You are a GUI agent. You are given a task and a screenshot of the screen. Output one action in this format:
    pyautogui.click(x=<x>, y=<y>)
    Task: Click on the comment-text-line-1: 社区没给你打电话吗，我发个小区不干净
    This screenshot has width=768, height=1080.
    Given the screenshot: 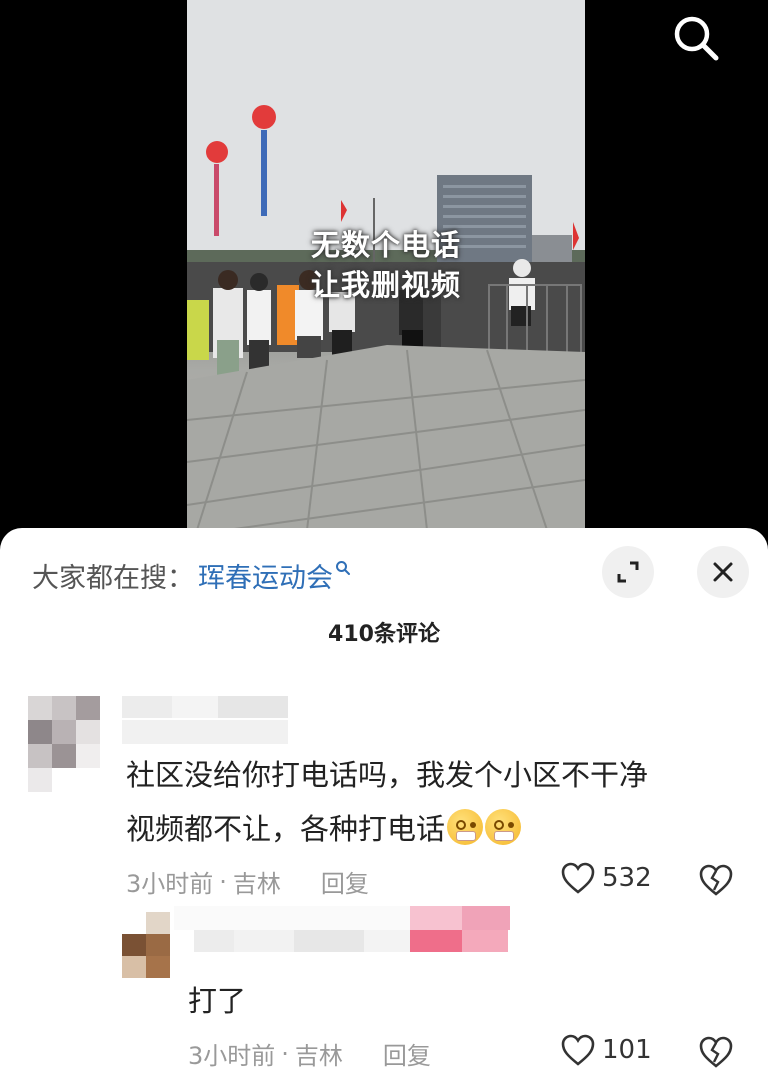 What is the action you would take?
    pyautogui.click(x=387, y=775)
    